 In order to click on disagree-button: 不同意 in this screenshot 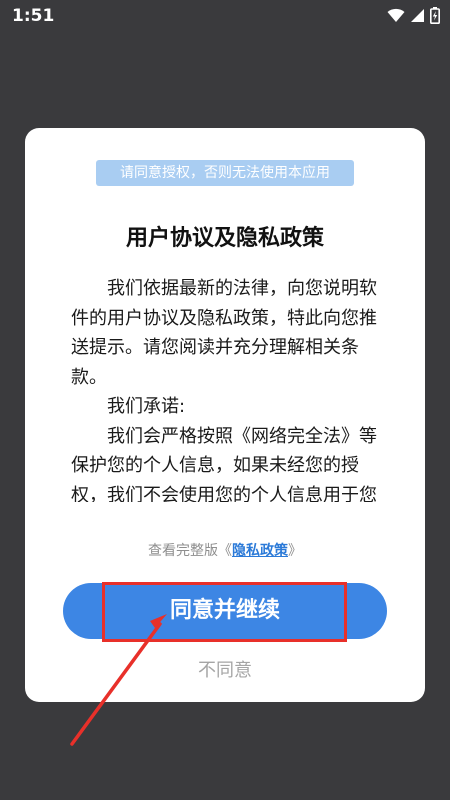, I will do `click(225, 669)`.